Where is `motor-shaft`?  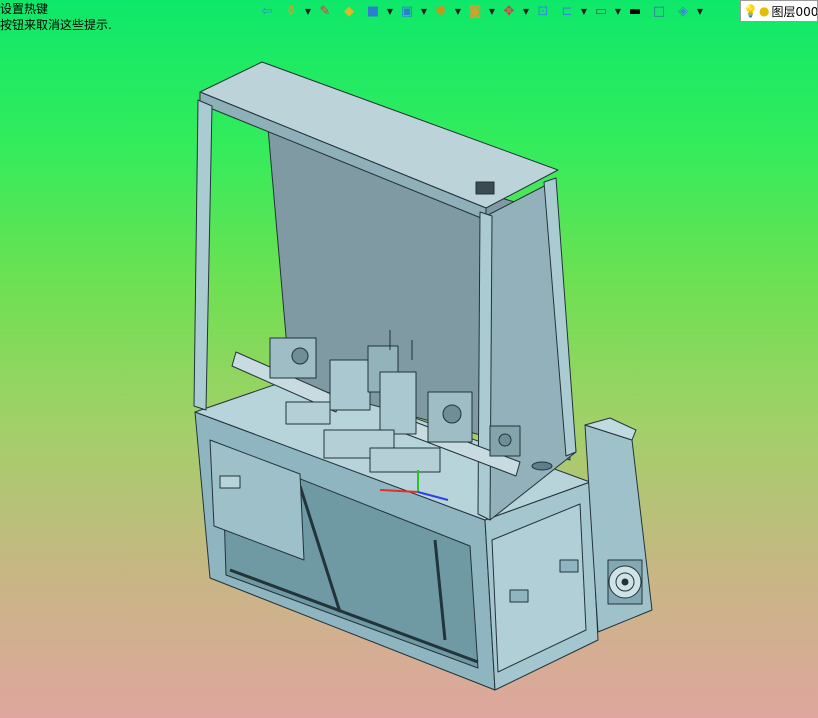
motor-shaft is located at coordinates (505, 440).